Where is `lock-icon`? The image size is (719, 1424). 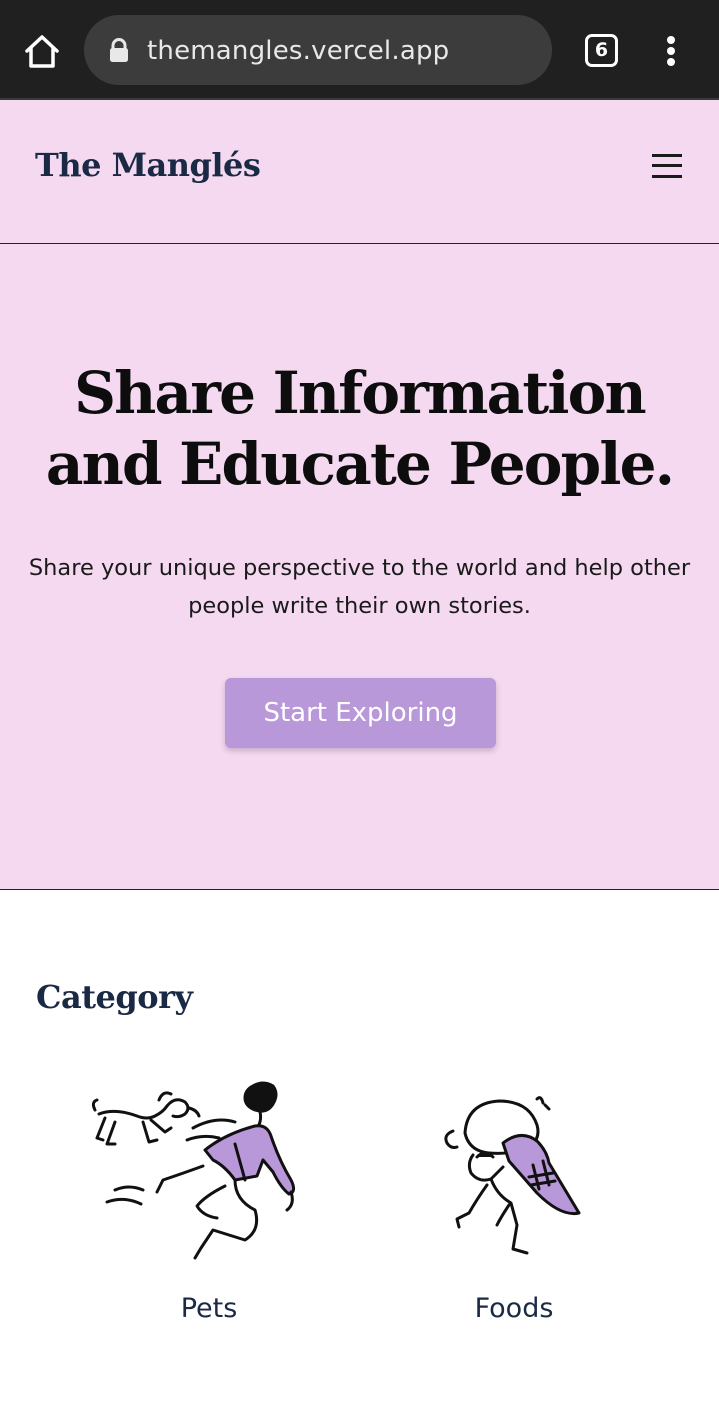 lock-icon is located at coordinates (119, 51).